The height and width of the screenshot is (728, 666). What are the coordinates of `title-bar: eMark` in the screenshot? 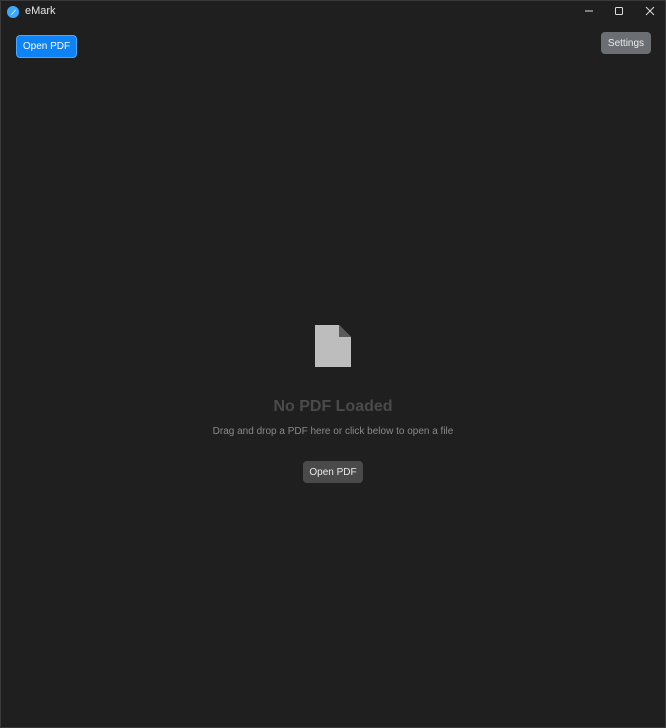 It's located at (333, 12).